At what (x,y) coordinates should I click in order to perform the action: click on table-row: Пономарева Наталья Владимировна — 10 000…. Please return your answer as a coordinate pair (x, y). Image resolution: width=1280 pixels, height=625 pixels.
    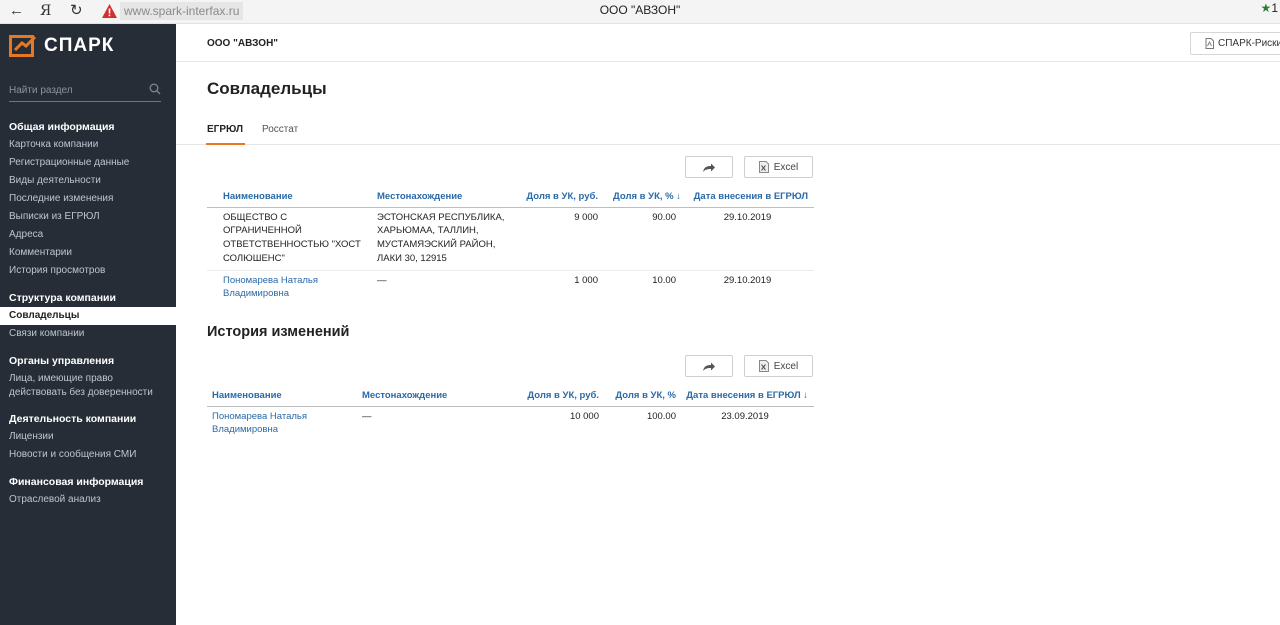
    Looking at the image, I should click on (510, 423).